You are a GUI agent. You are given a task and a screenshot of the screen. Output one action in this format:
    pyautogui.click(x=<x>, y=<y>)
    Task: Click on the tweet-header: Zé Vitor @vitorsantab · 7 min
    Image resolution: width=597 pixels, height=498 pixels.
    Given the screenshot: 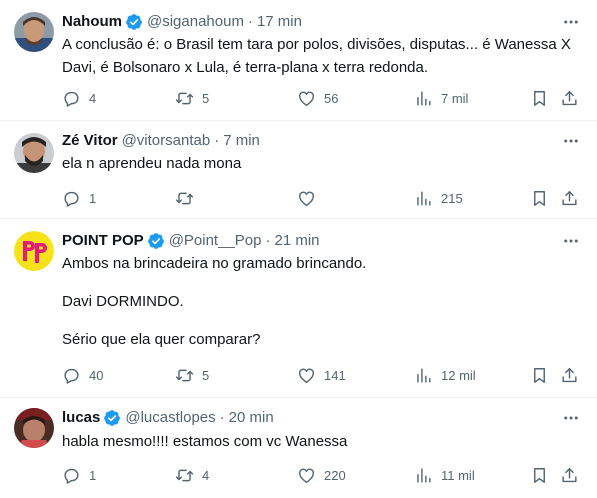 What is the action you would take?
    pyautogui.click(x=161, y=141)
    